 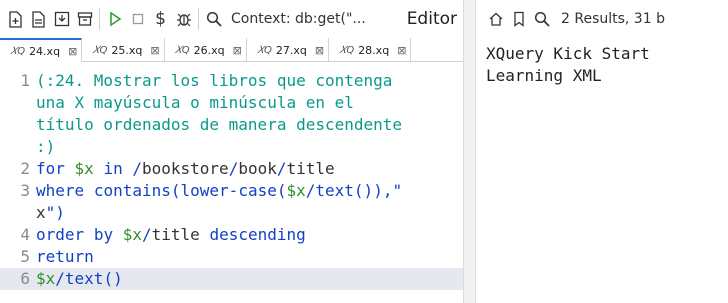 I want to click on tab-25-xq: 𝑋Q 25.xq ⊠, so click(x=123, y=50).